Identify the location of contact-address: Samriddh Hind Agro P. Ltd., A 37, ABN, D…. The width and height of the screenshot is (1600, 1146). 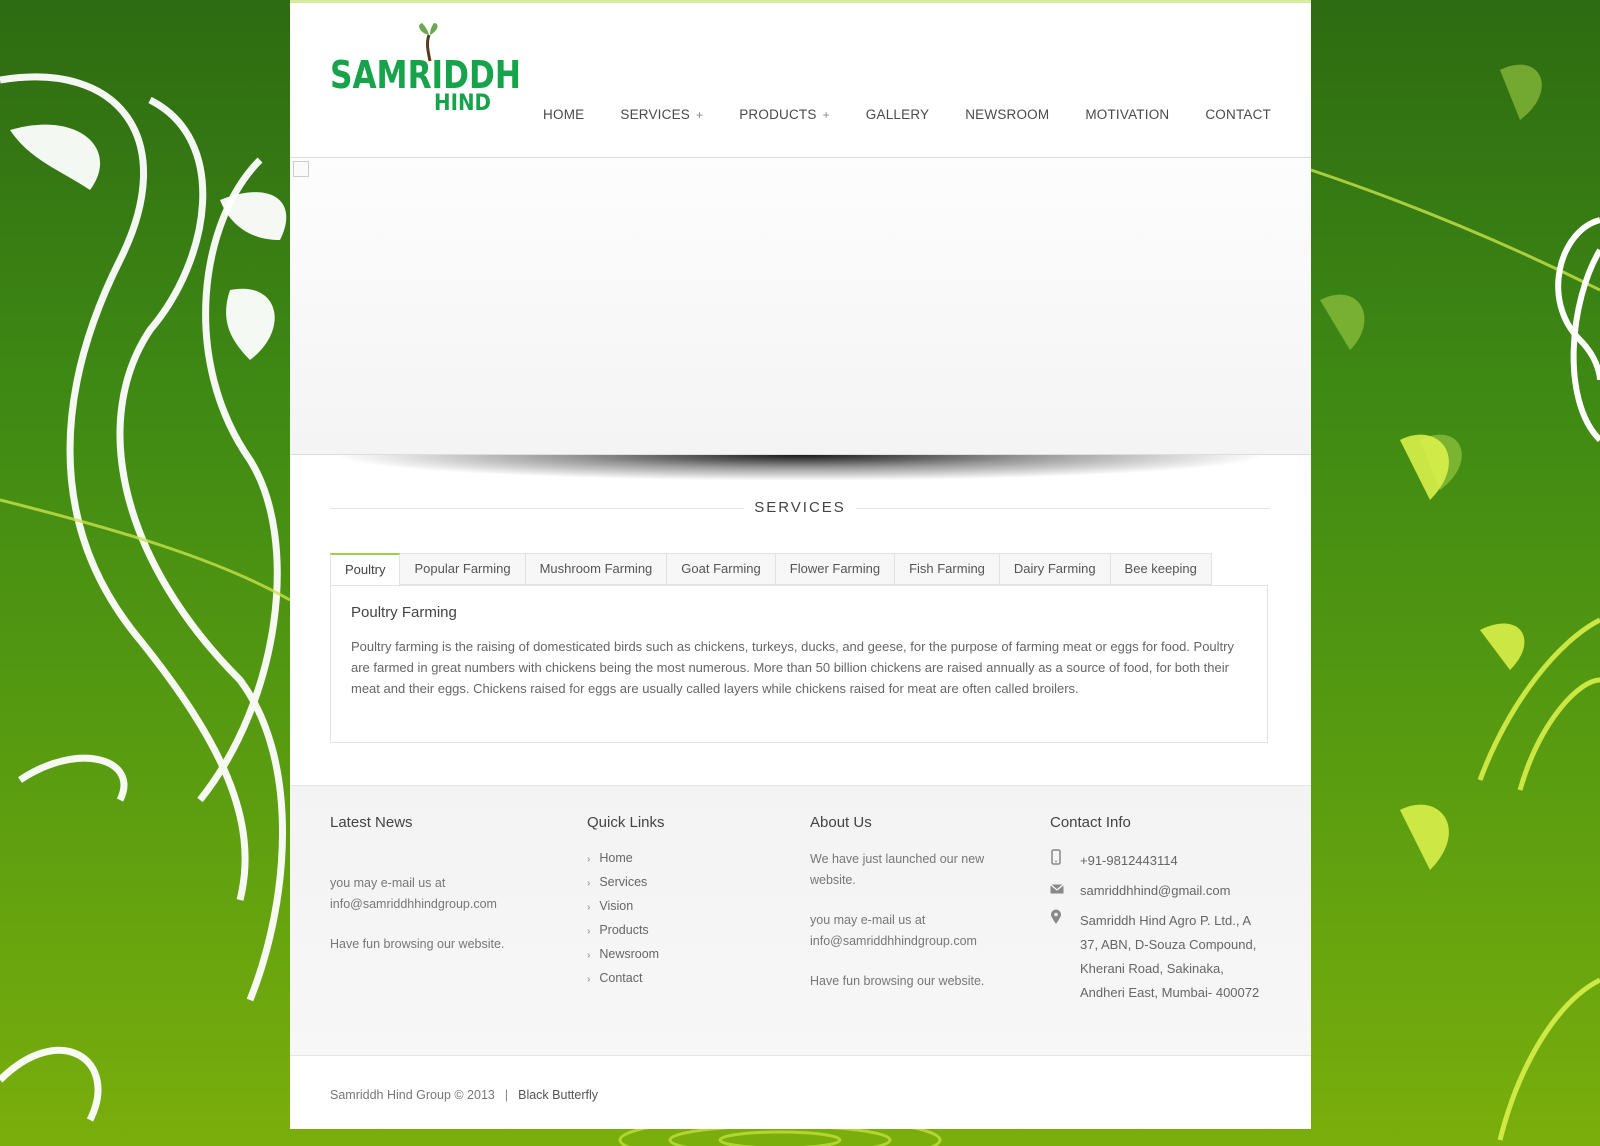
(1165, 957).